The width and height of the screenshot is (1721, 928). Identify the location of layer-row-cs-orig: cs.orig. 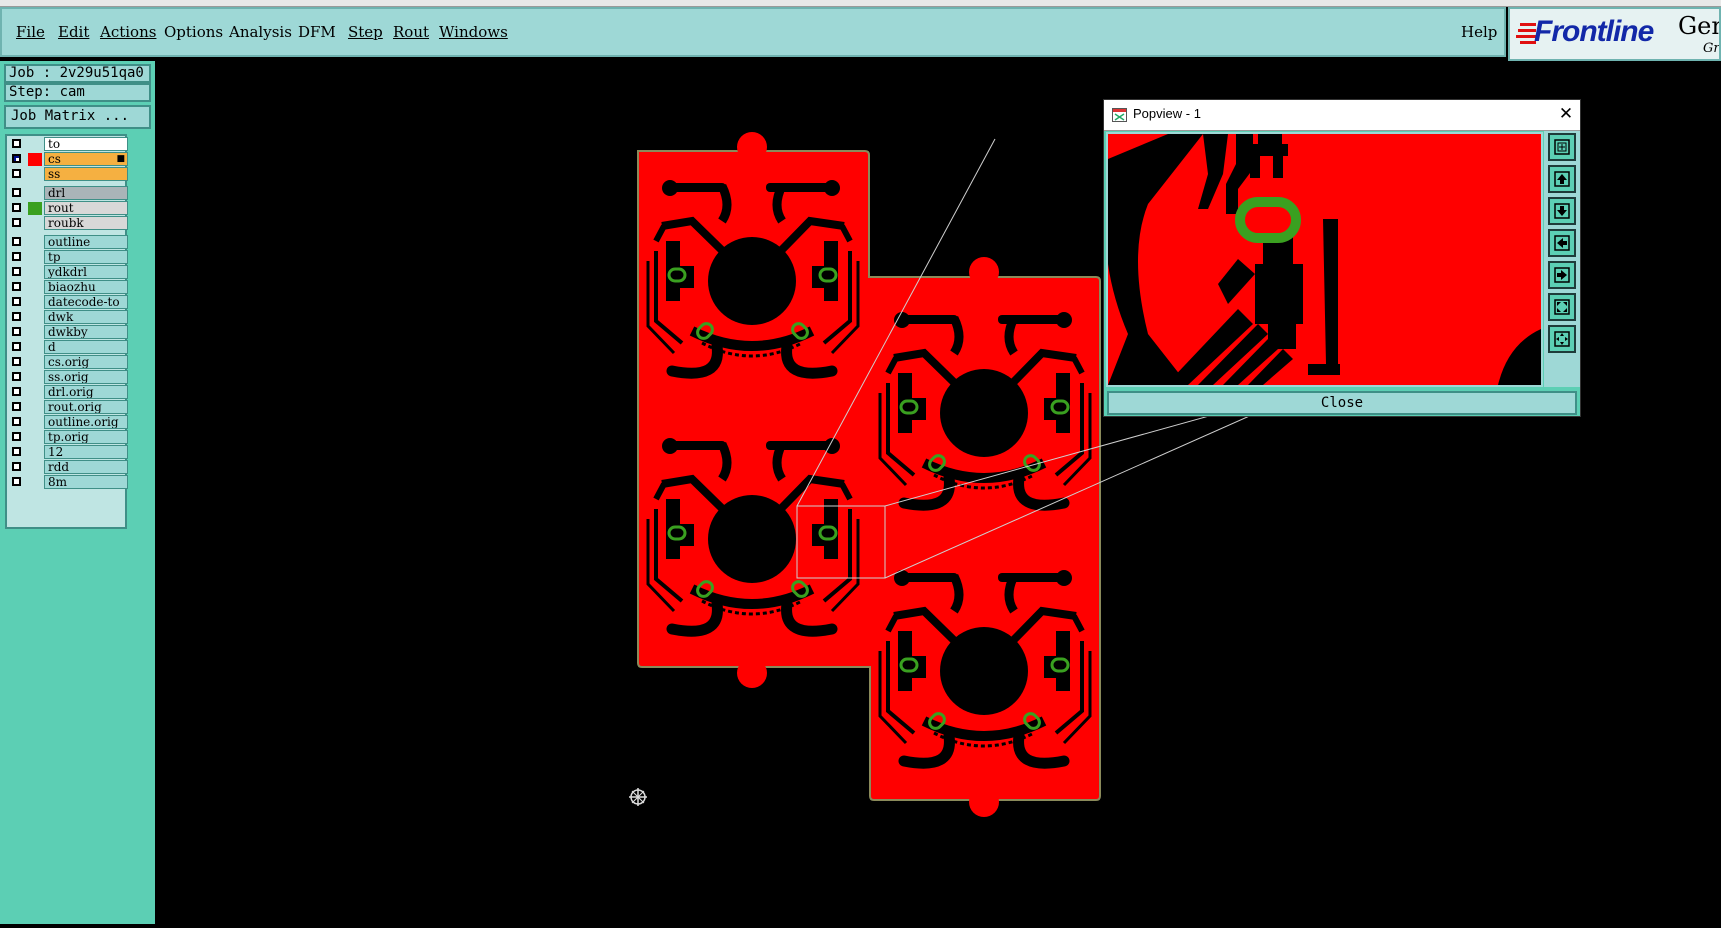
(67, 362).